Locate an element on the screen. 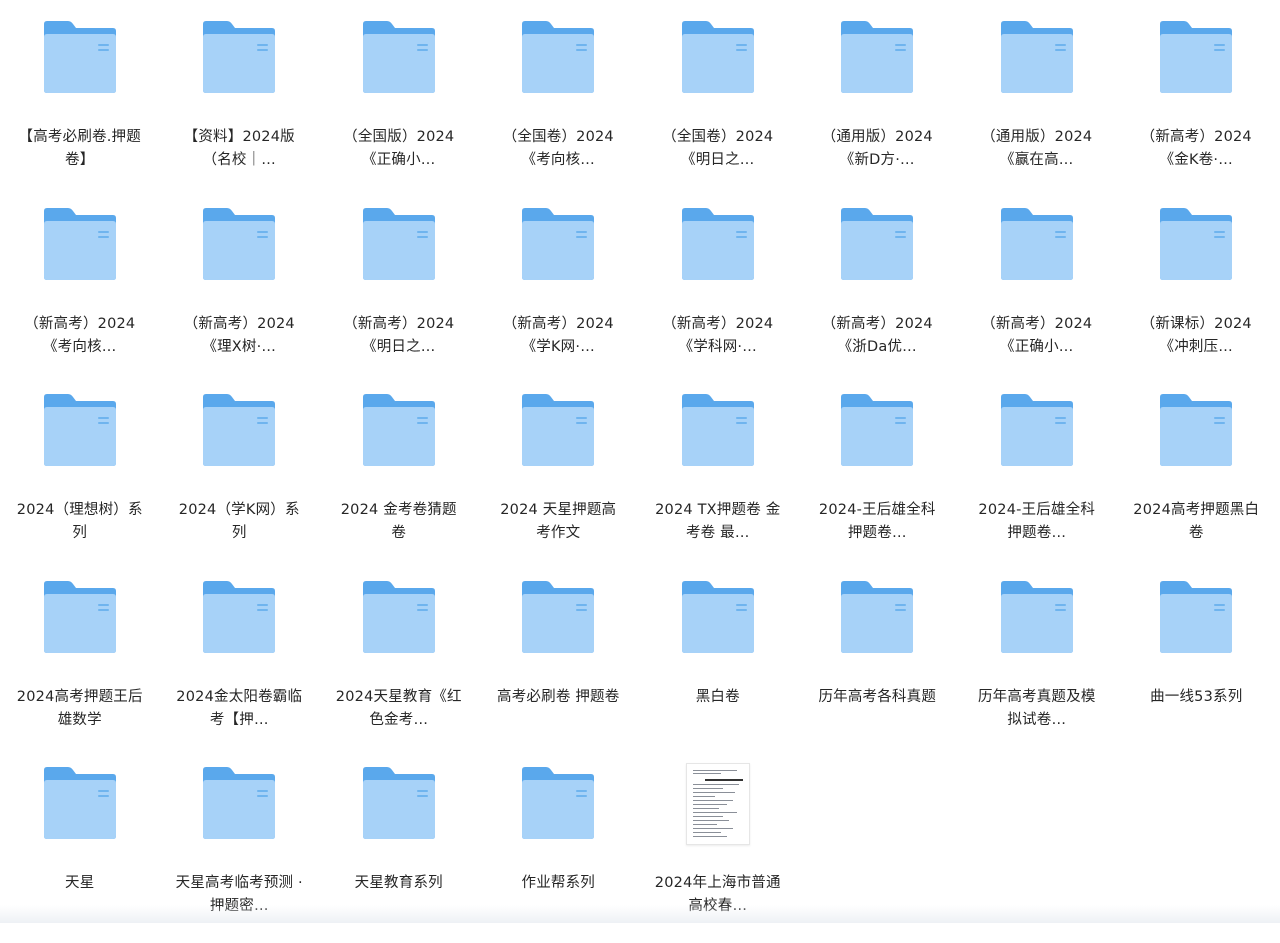  folder-item: 2024（学K网）系列 is located at coordinates (240, 476).